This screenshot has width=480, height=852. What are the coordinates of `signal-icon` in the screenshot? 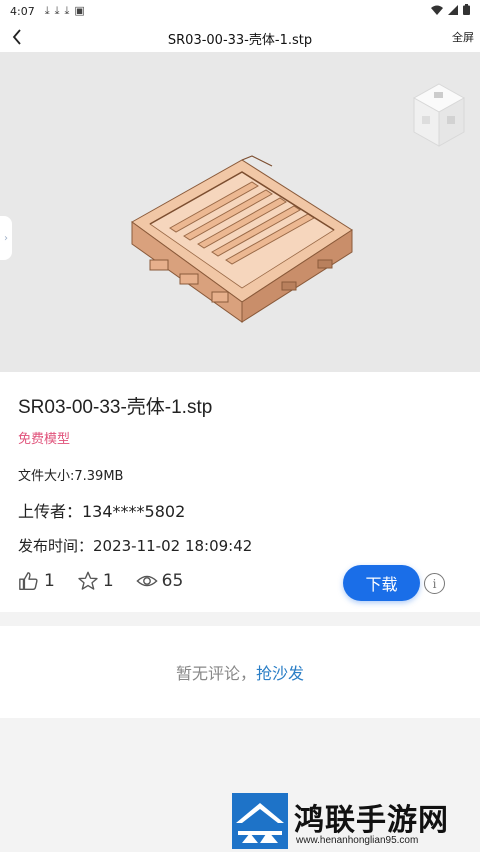 It's located at (453, 11).